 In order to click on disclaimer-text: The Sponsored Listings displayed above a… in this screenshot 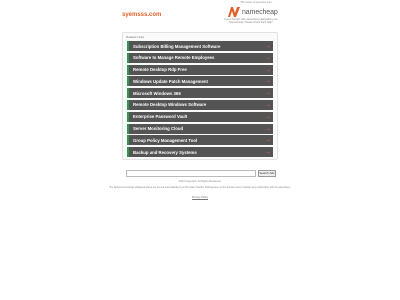, I will do `click(200, 187)`.